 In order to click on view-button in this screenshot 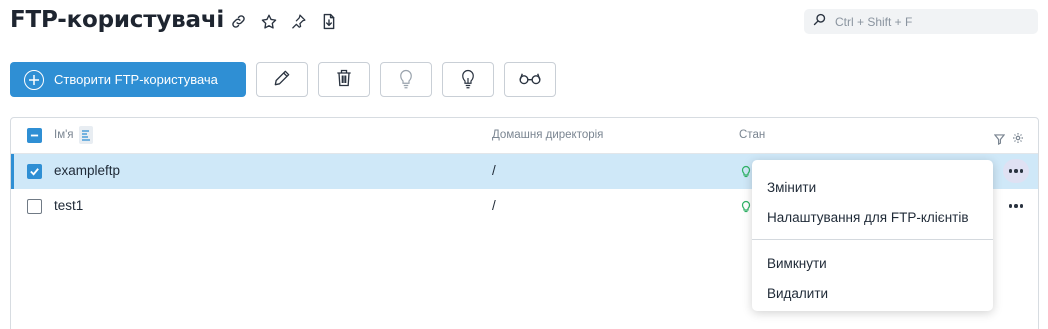, I will do `click(530, 79)`.